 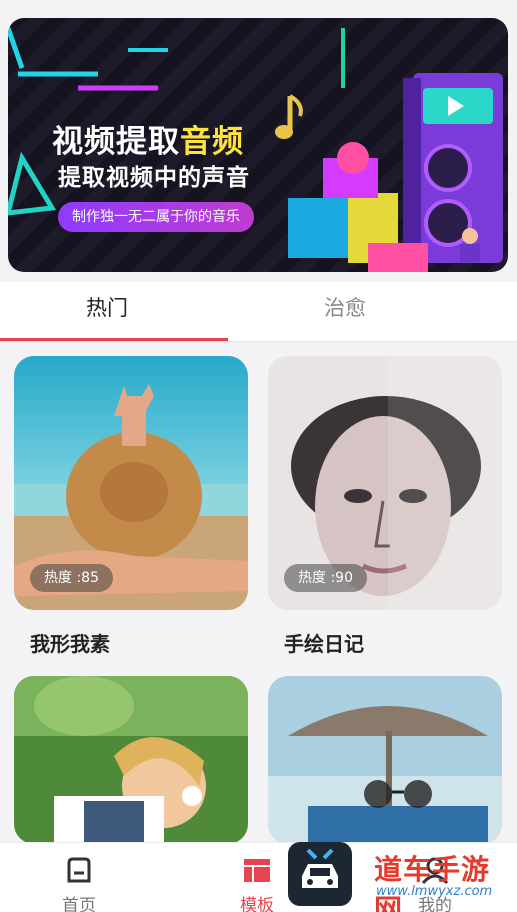 I want to click on watermark: 道车手游网 www.lmwyxz.com, so click(x=400, y=877).